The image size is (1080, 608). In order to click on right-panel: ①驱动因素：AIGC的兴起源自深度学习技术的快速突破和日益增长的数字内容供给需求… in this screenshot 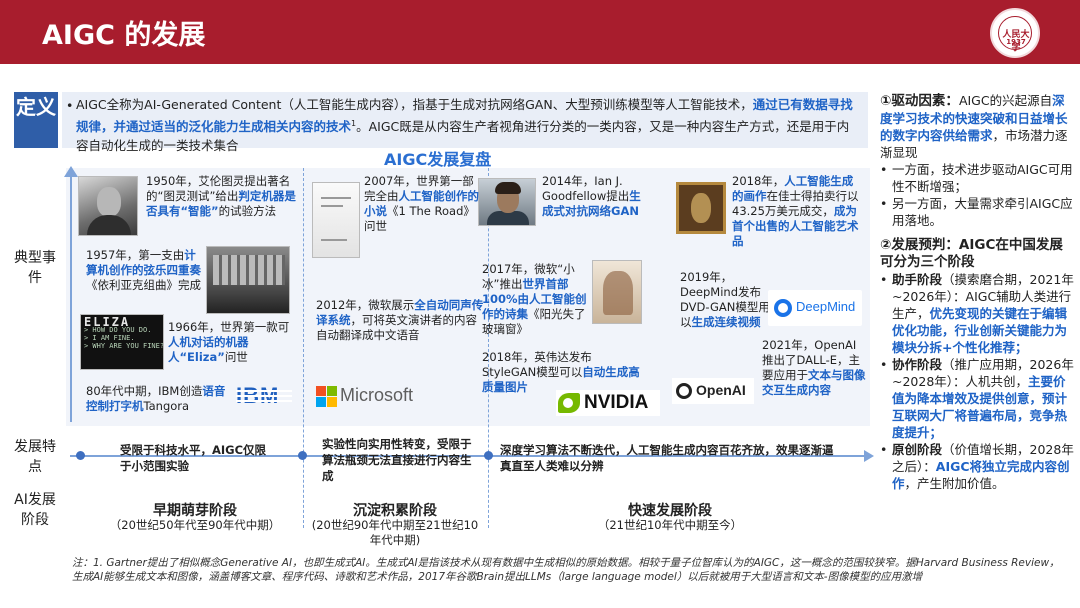, I will do `click(978, 327)`.